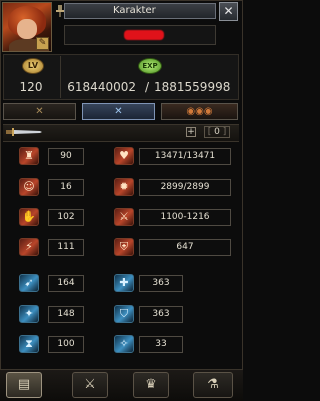 This screenshot has height=401, width=320. I want to click on stat-points-counter: [ 0 ], so click(217, 132).